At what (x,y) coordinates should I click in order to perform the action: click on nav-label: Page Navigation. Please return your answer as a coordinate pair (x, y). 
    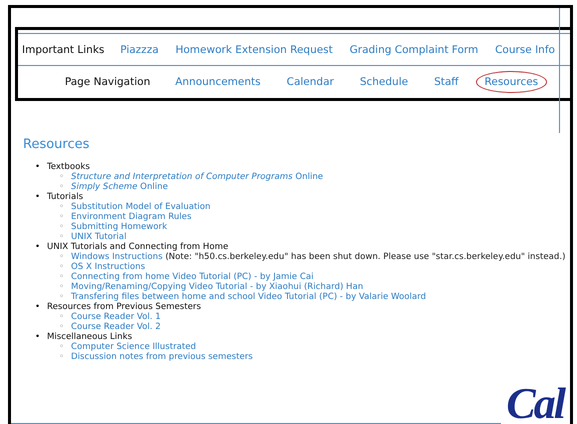
    Looking at the image, I should click on (107, 82).